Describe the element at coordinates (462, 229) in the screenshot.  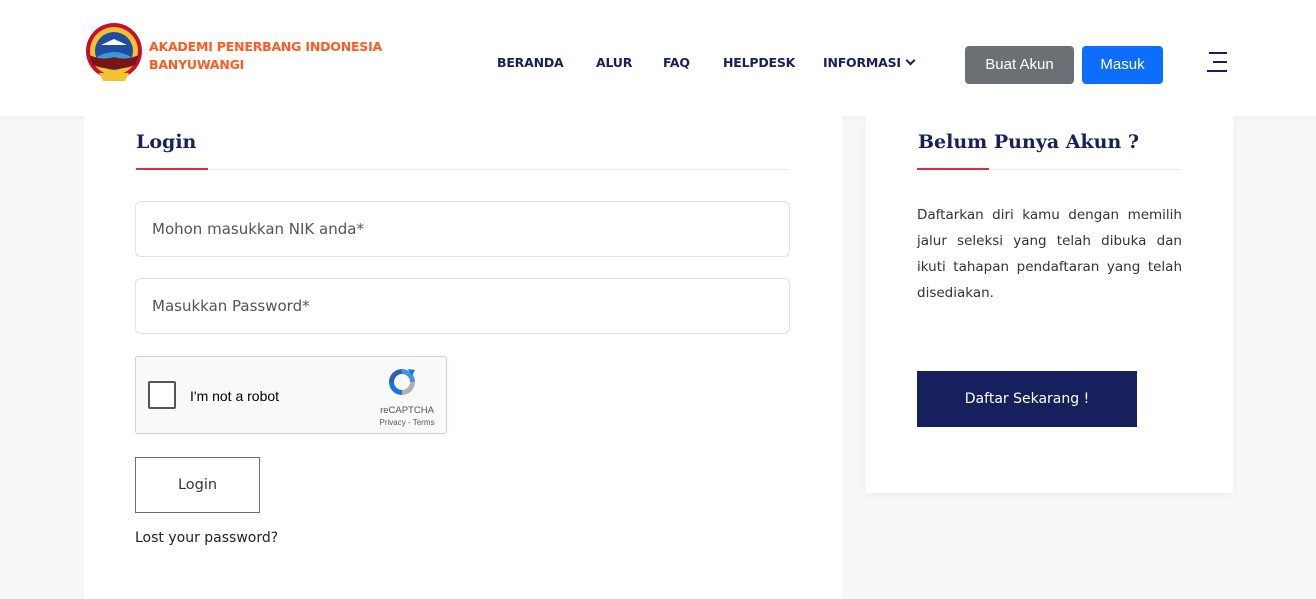
I see `nik-input: Mohon masukkan NIK anda*` at that location.